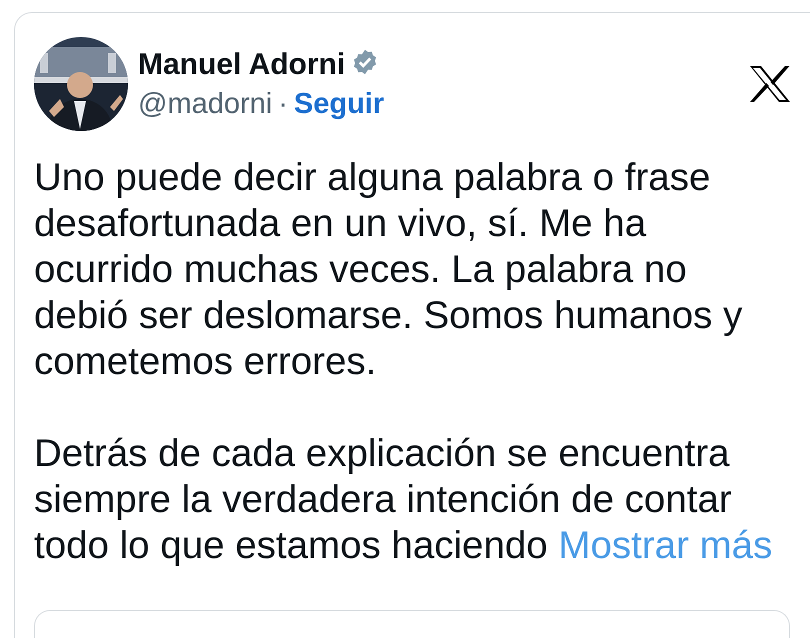 This screenshot has width=810, height=638. Describe the element at coordinates (665, 545) in the screenshot. I see `show-more-link: Mostrar más` at that location.